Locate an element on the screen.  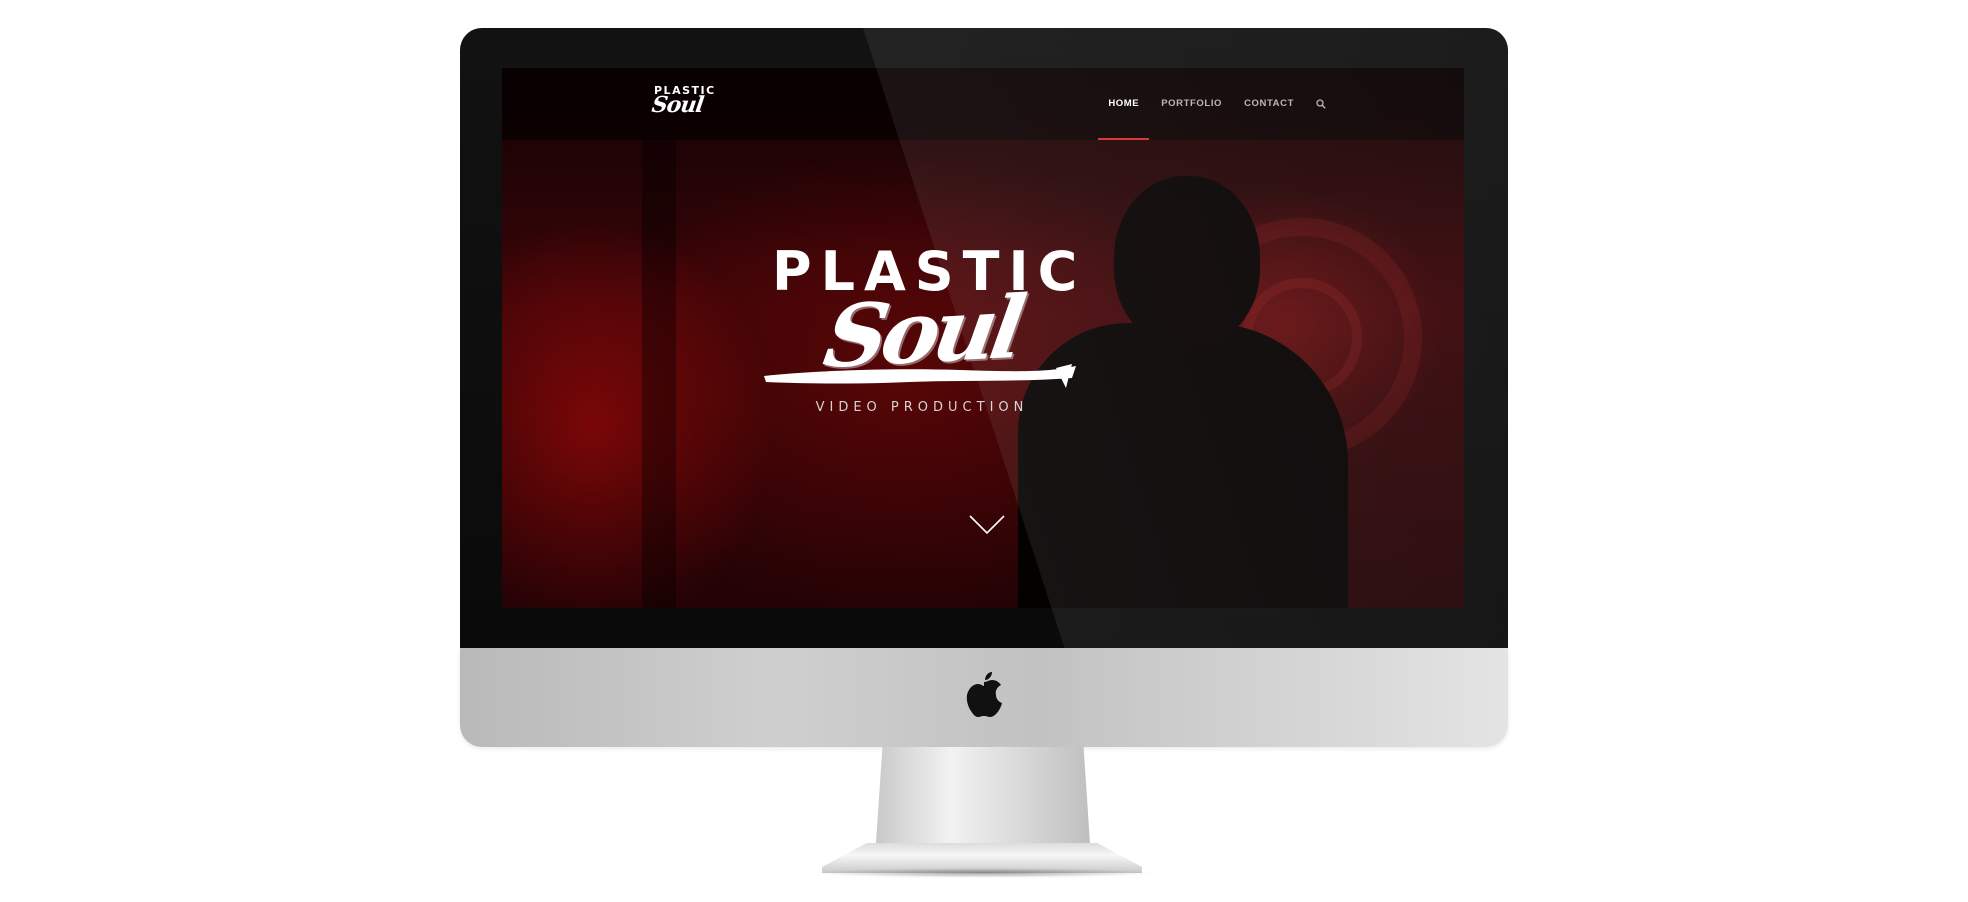
brush-stroke-underline is located at coordinates (920, 376).